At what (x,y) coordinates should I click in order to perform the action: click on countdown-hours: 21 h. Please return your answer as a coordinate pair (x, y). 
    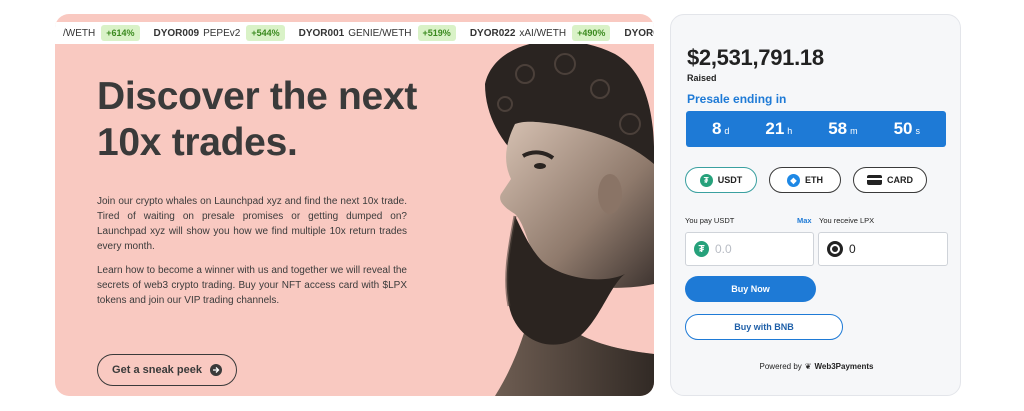
    Looking at the image, I should click on (778, 129).